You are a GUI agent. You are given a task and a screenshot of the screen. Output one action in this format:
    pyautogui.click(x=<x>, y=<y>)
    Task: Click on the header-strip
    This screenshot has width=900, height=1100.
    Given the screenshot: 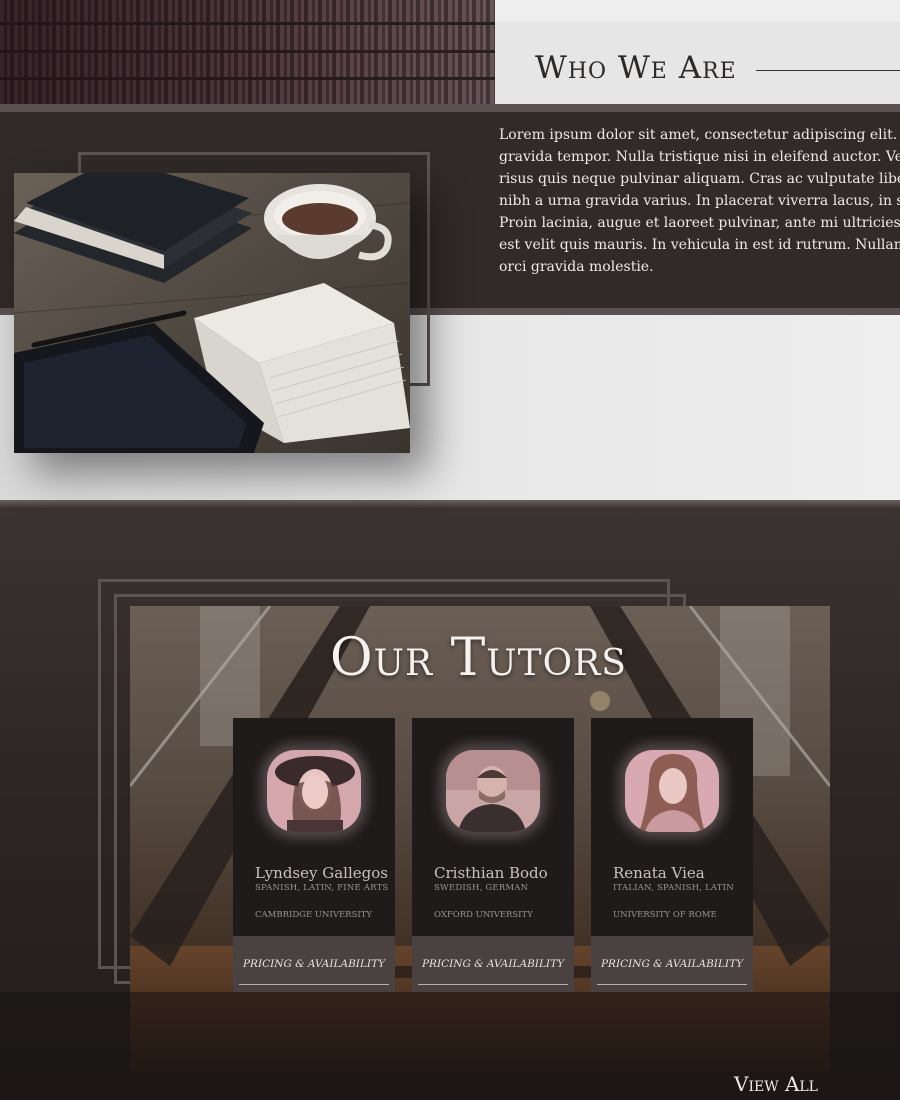 What is the action you would take?
    pyautogui.click(x=697, y=11)
    